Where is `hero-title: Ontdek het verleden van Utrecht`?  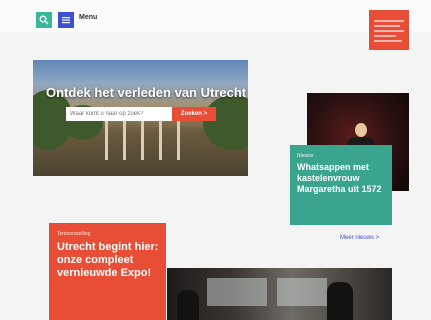 hero-title: Ontdek het verleden van Utrecht is located at coordinates (146, 92).